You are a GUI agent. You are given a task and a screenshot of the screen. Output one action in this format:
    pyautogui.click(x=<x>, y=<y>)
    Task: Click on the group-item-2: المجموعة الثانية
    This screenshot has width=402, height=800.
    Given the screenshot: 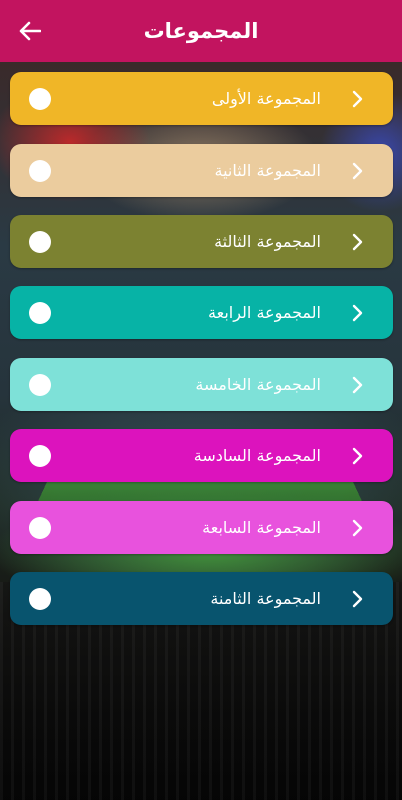 What is the action you would take?
    pyautogui.click(x=201, y=170)
    